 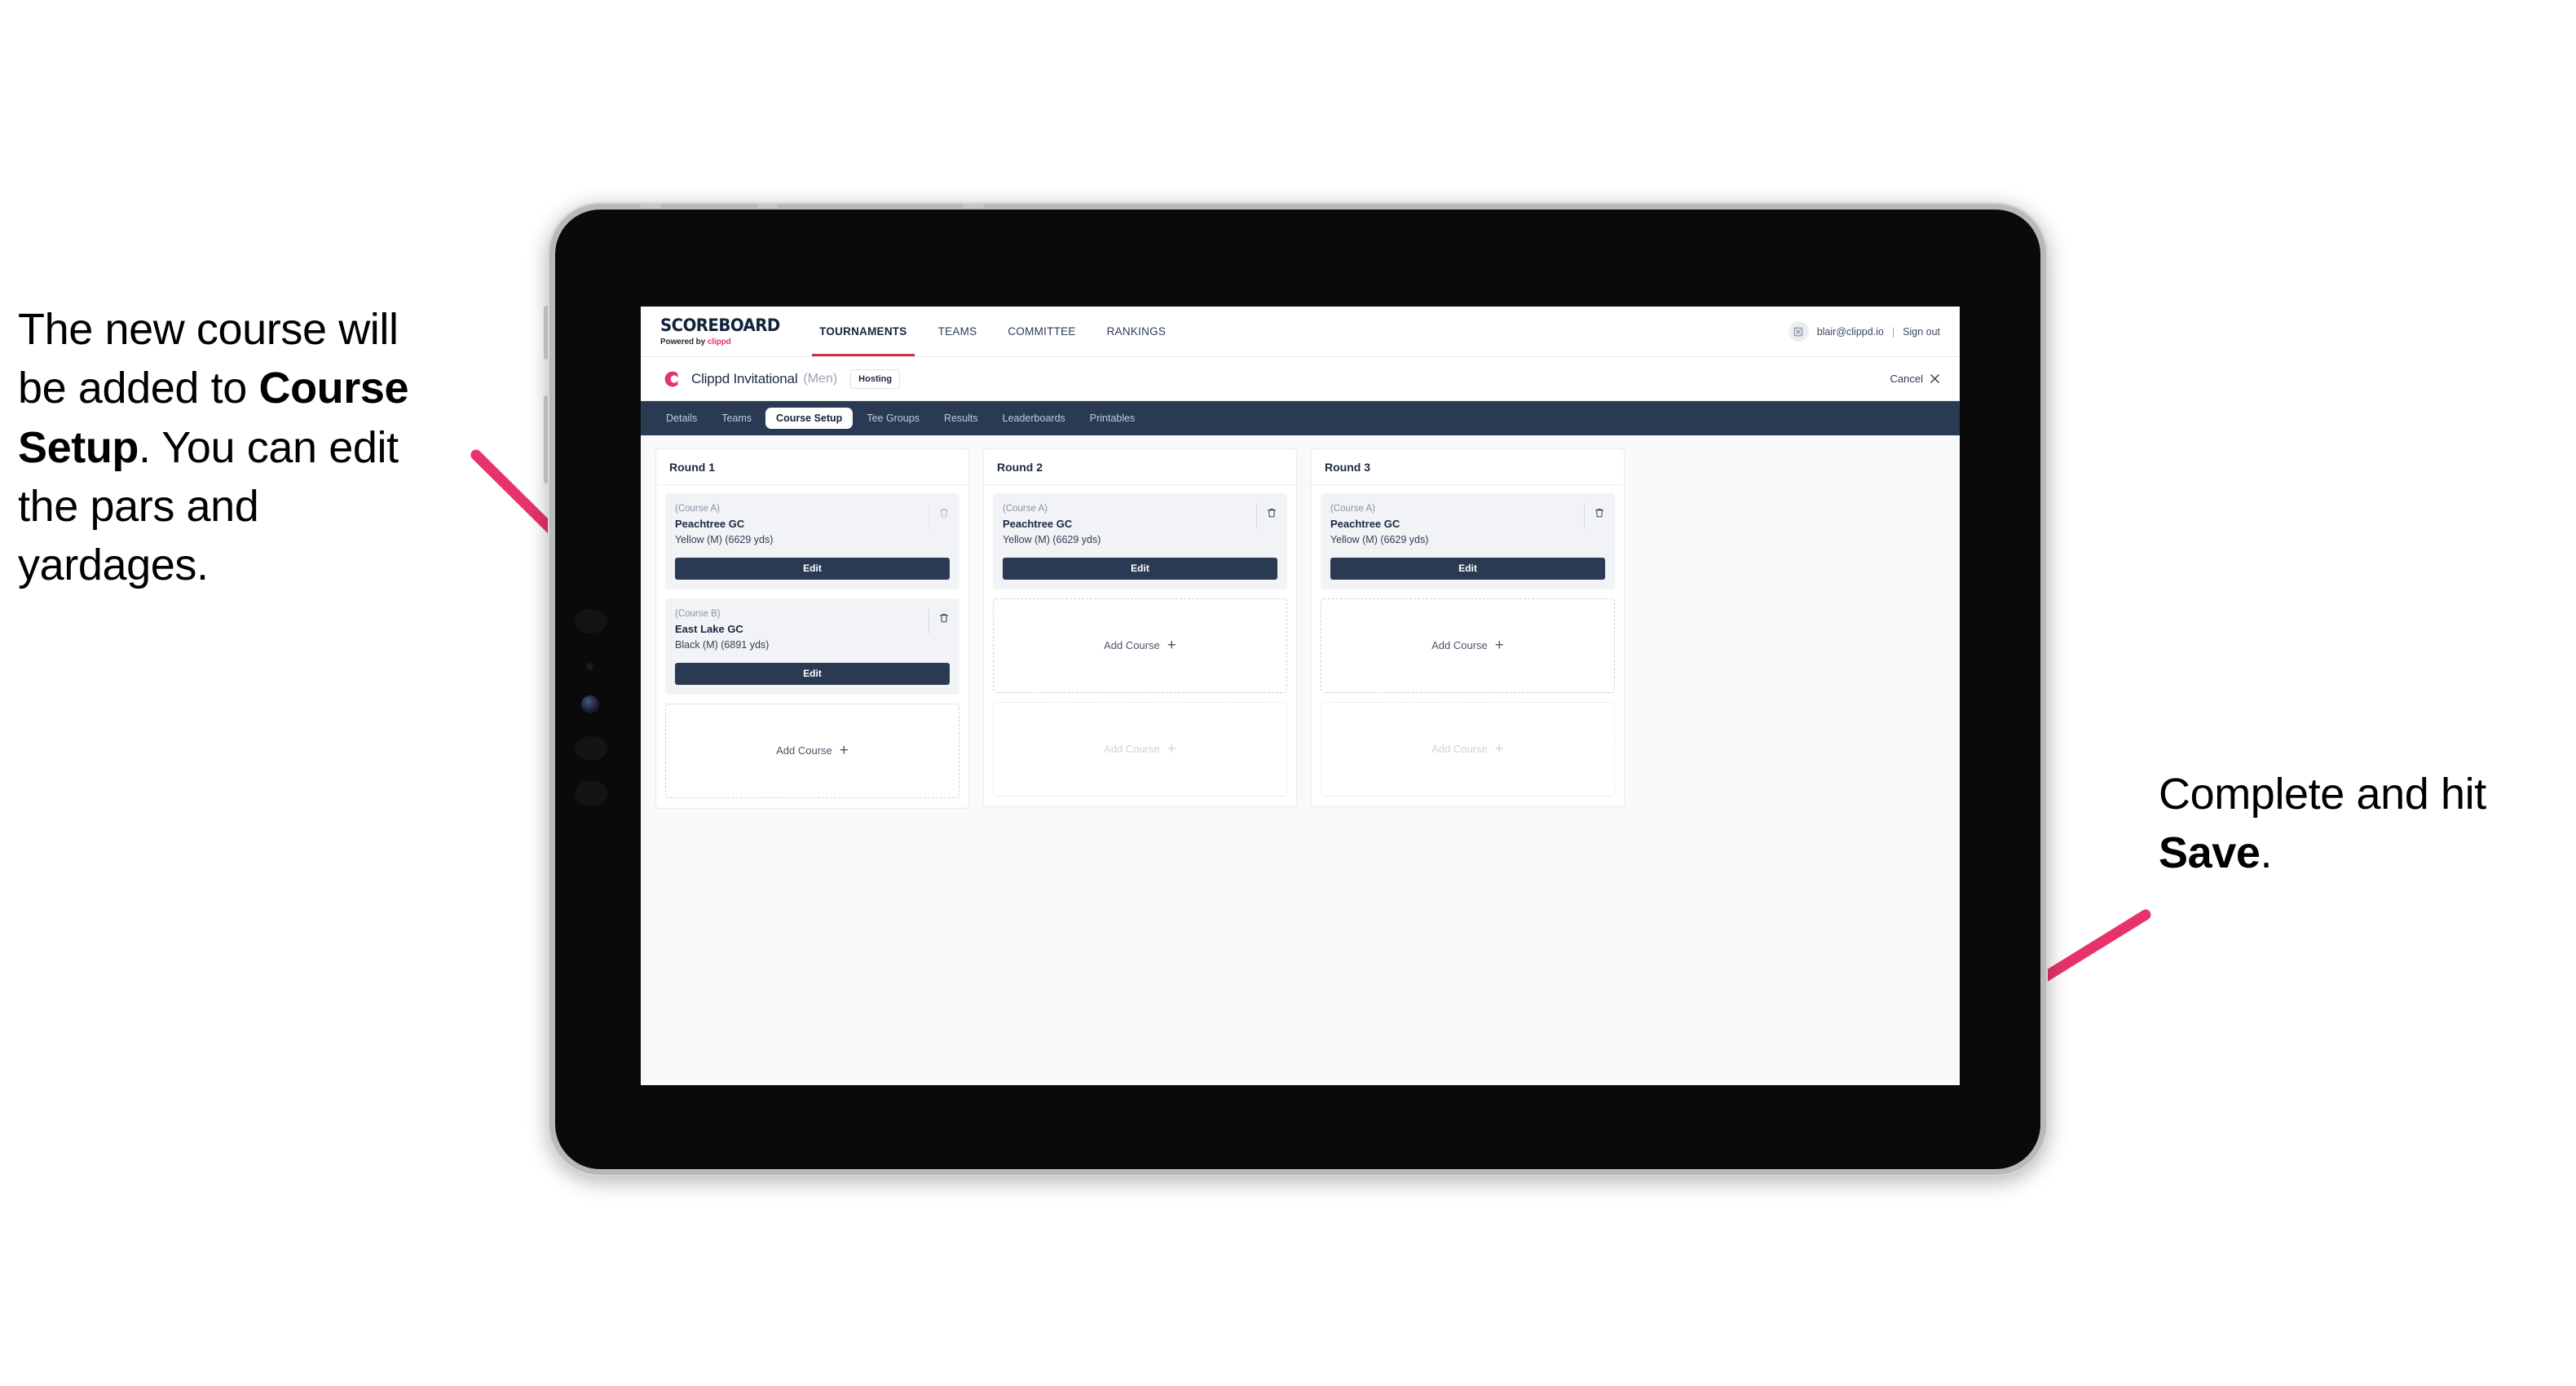 I want to click on bezel-microphone-icon, so click(x=589, y=667).